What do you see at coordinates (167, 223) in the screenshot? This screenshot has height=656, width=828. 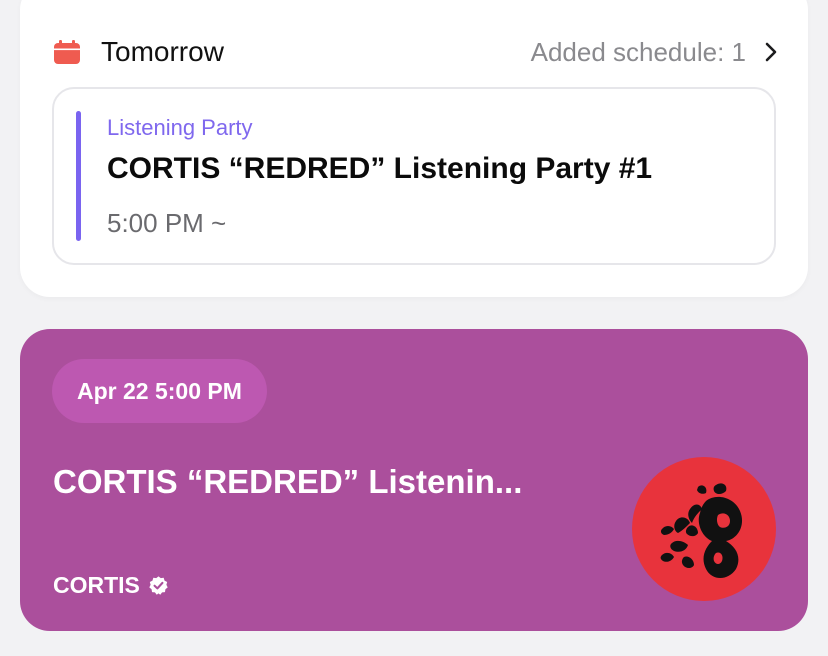 I see `event-time: 5:00 PM ~` at bounding box center [167, 223].